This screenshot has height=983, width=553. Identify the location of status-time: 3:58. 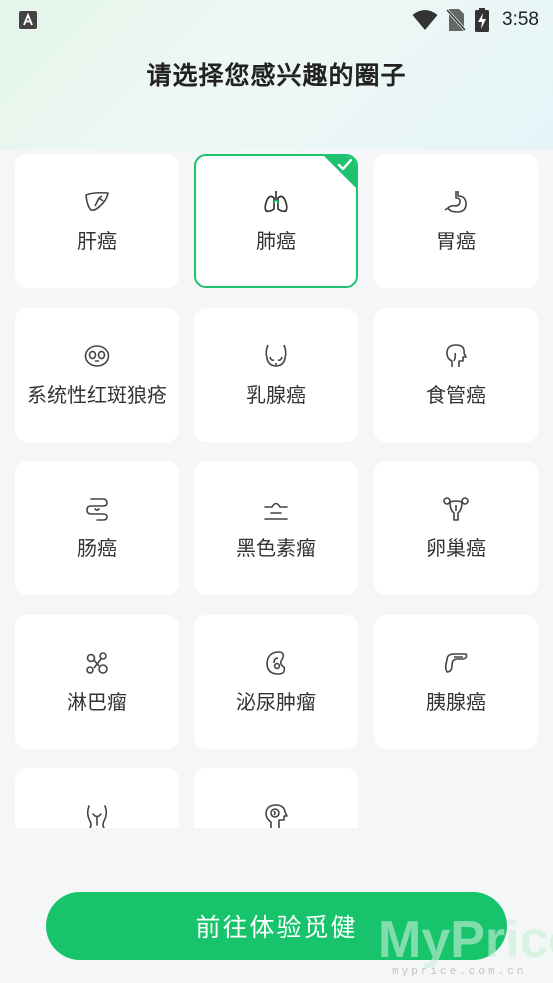
(520, 19).